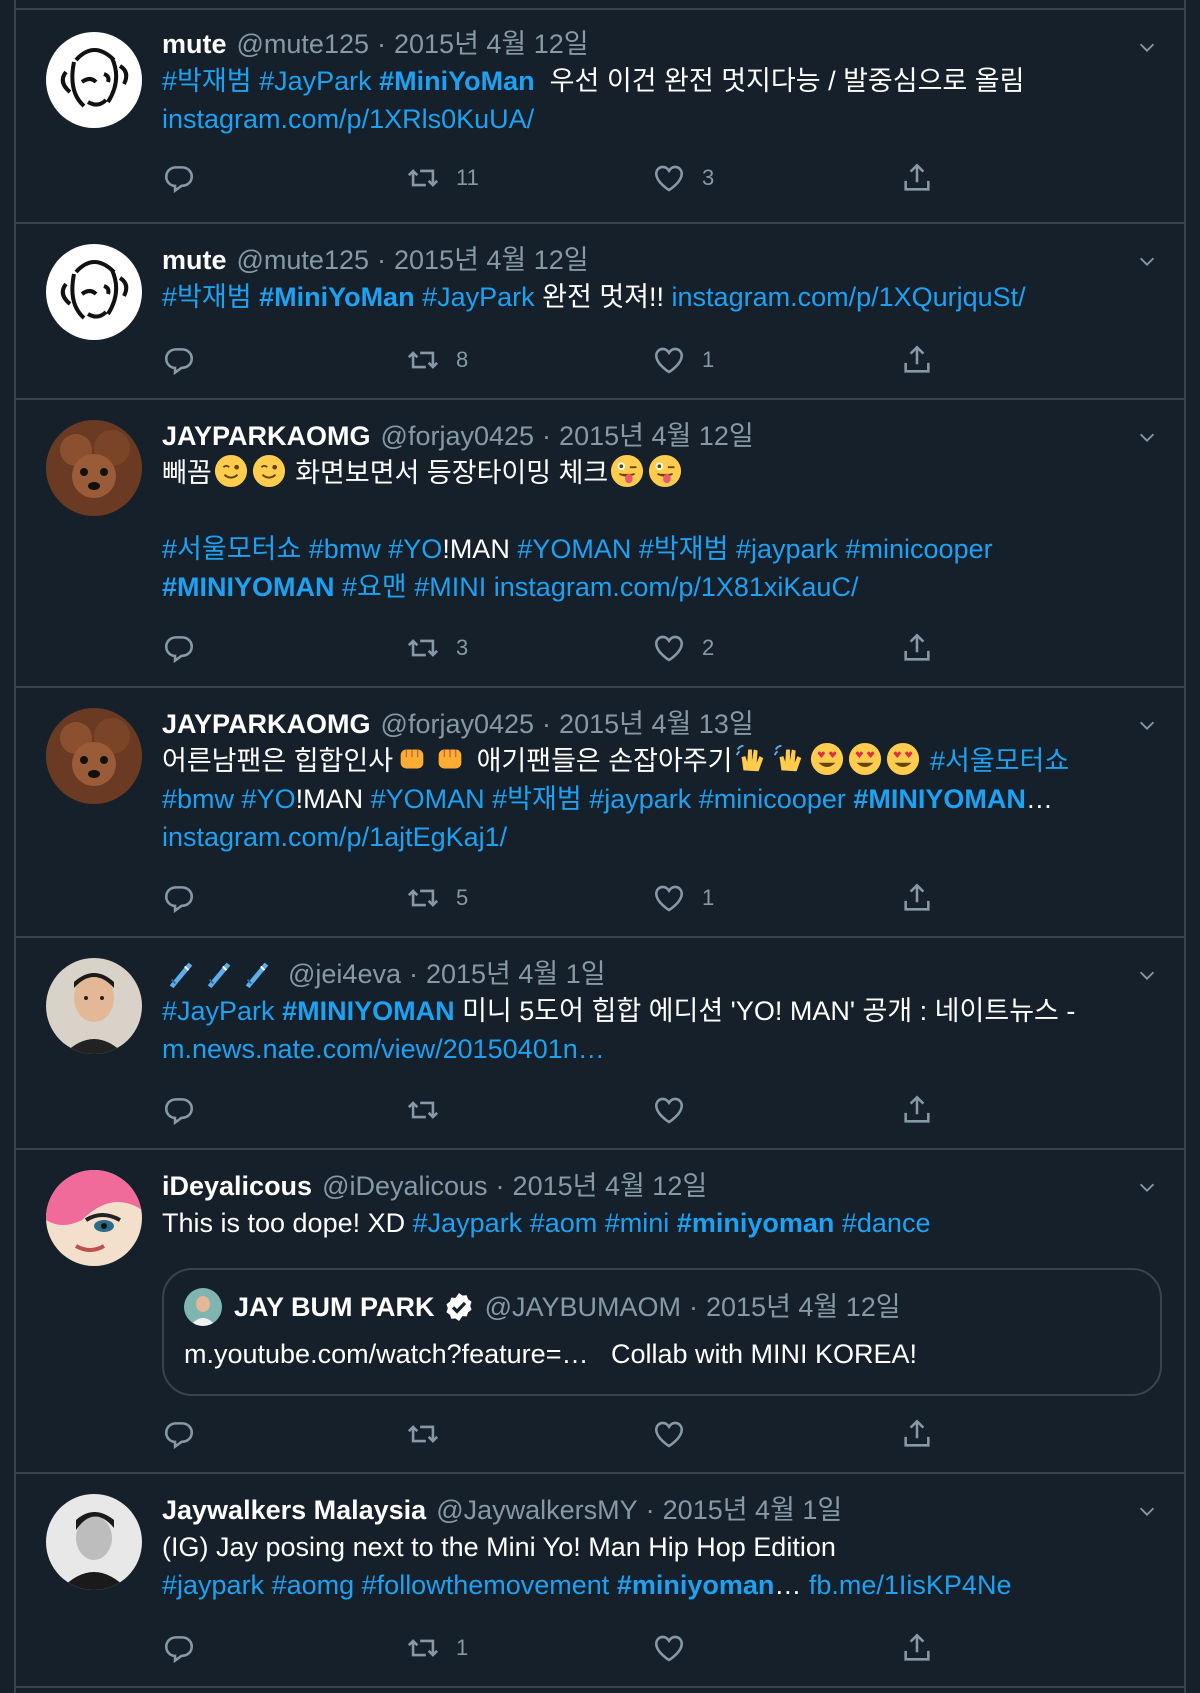 This screenshot has height=1693, width=1200. Describe the element at coordinates (442, 178) in the screenshot. I see `retweet-button: 11` at that location.